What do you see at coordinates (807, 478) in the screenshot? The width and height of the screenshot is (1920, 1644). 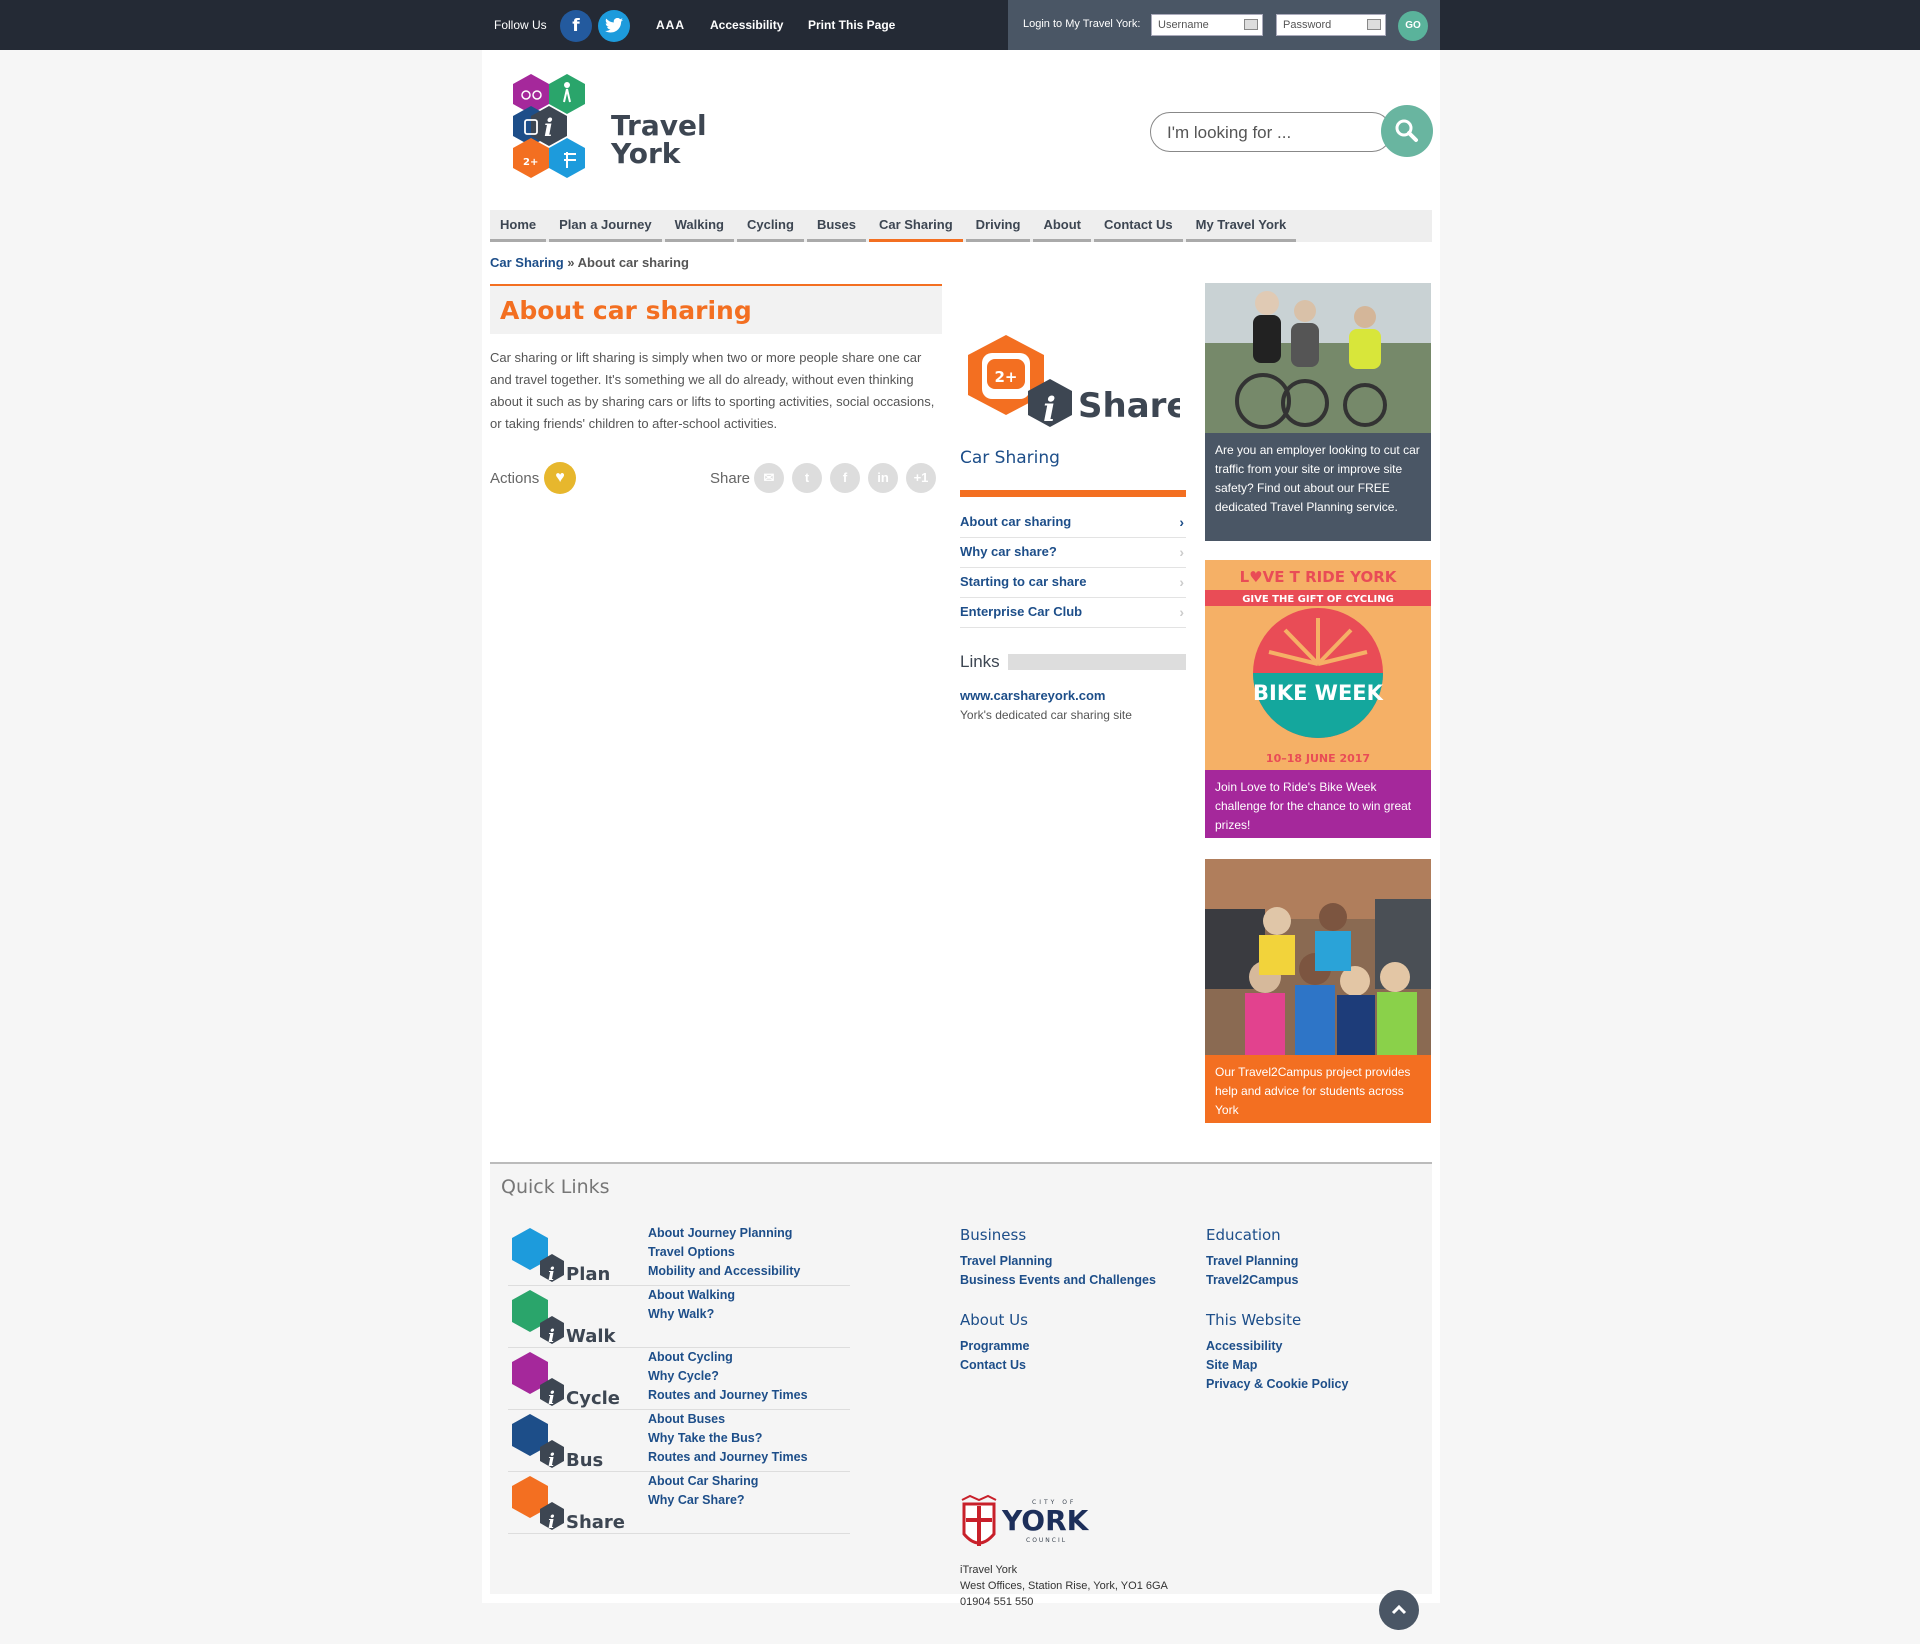 I see `twitter-share-icon: t` at bounding box center [807, 478].